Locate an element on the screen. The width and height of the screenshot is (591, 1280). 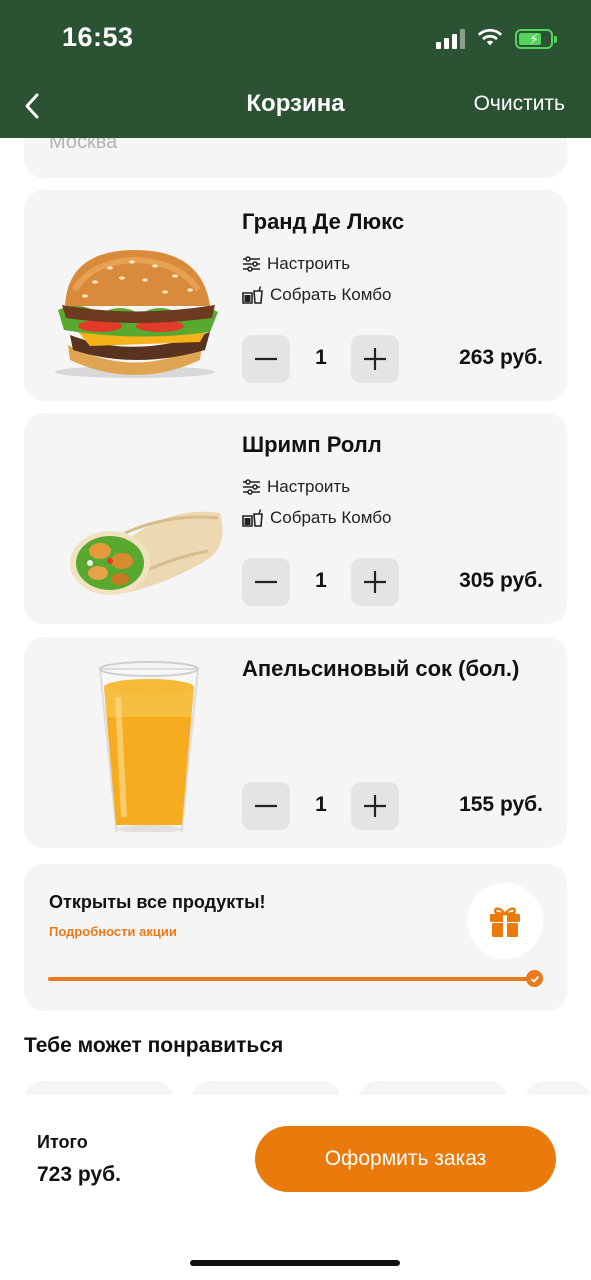
gift-button is located at coordinates (505, 921).